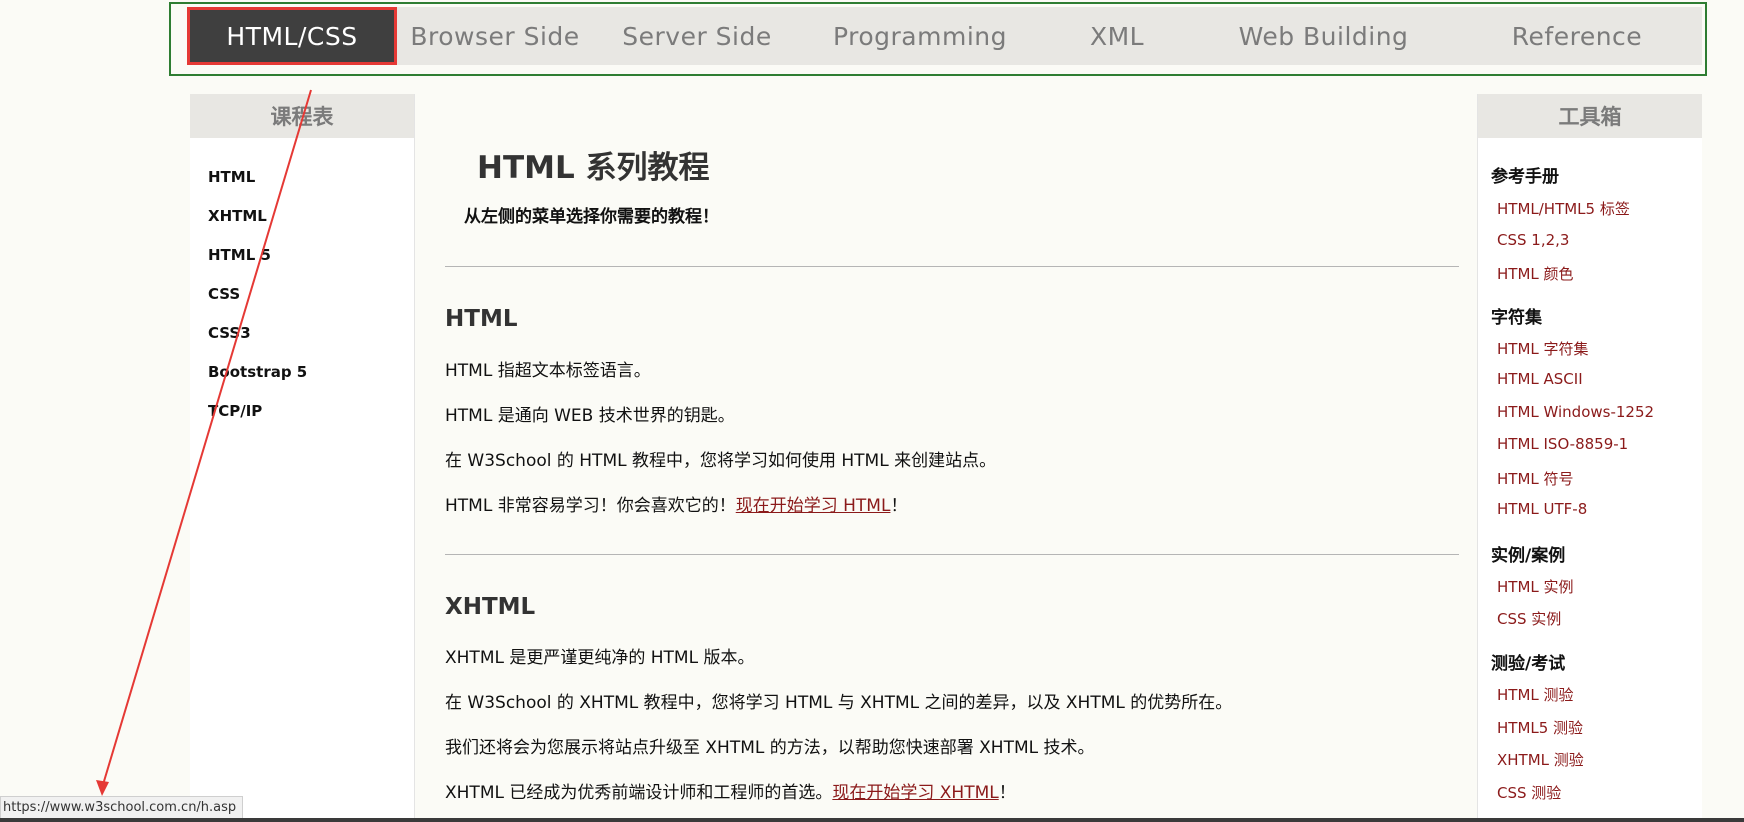 This screenshot has width=1744, height=822. What do you see at coordinates (548, 371) in the screenshot?
I see `section-paragraph: HTML 指超文本标签语言。` at bounding box center [548, 371].